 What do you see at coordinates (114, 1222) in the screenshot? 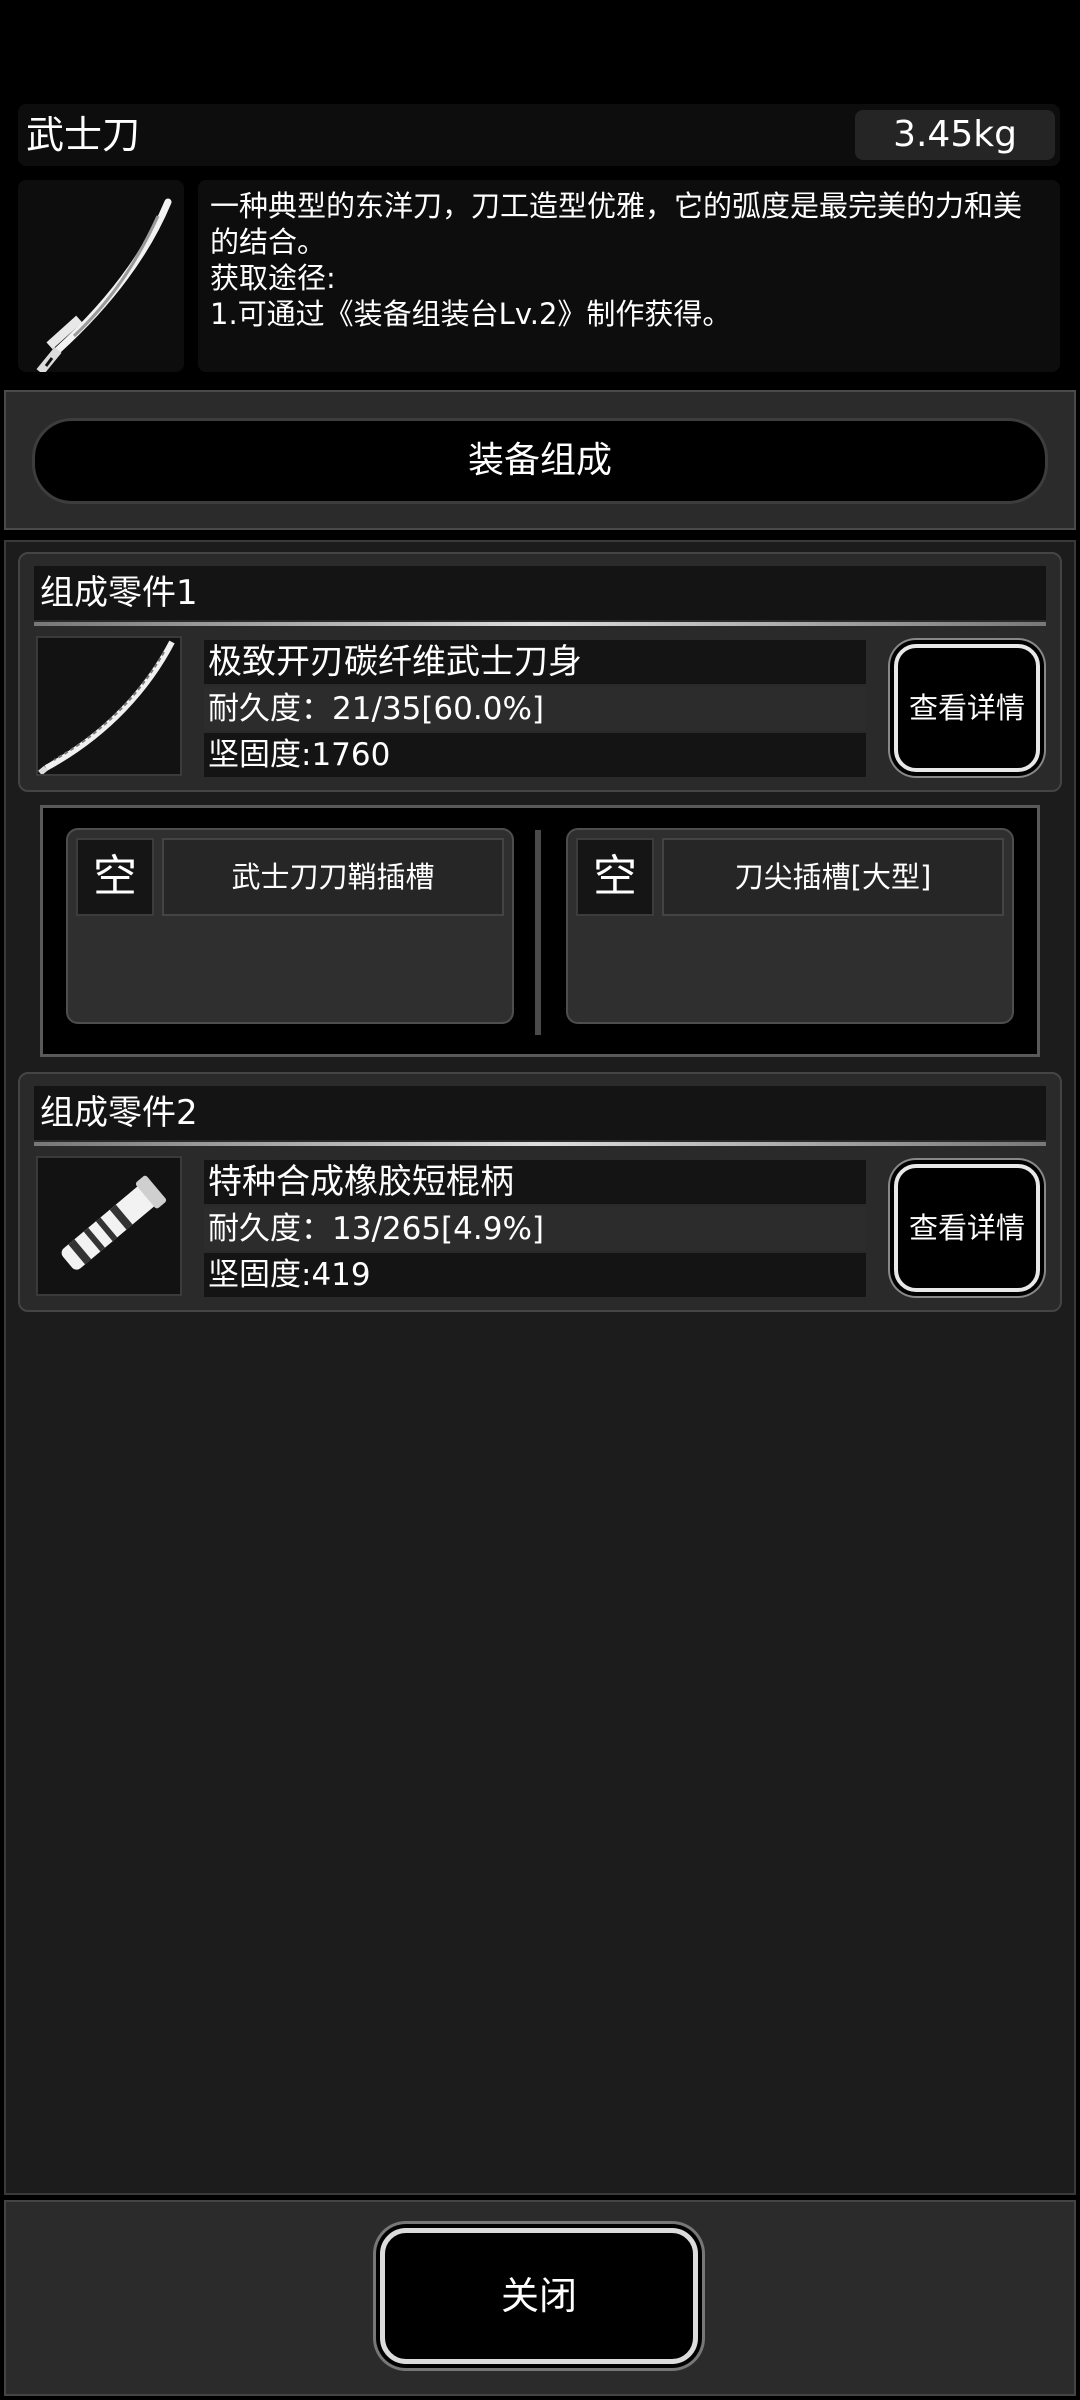
I see `rubber-handle-icon` at bounding box center [114, 1222].